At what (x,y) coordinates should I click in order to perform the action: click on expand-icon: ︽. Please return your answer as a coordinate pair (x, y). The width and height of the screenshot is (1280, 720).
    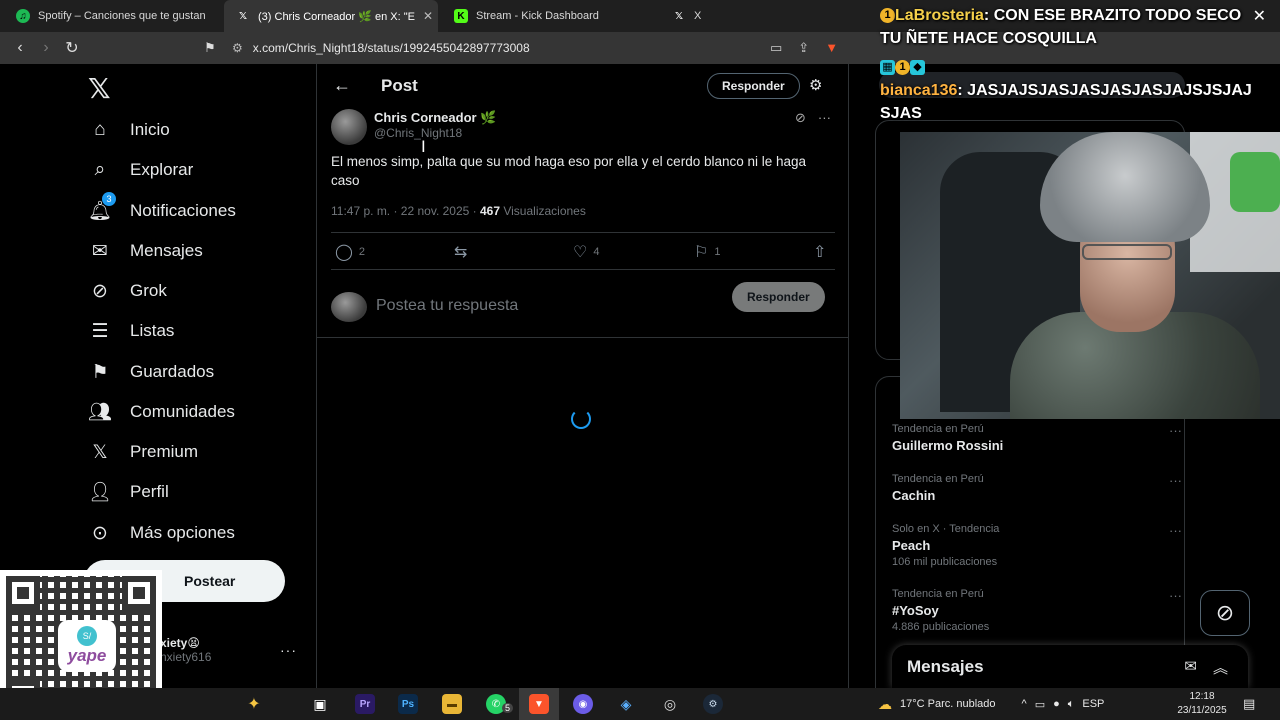
    Looking at the image, I should click on (1220, 667).